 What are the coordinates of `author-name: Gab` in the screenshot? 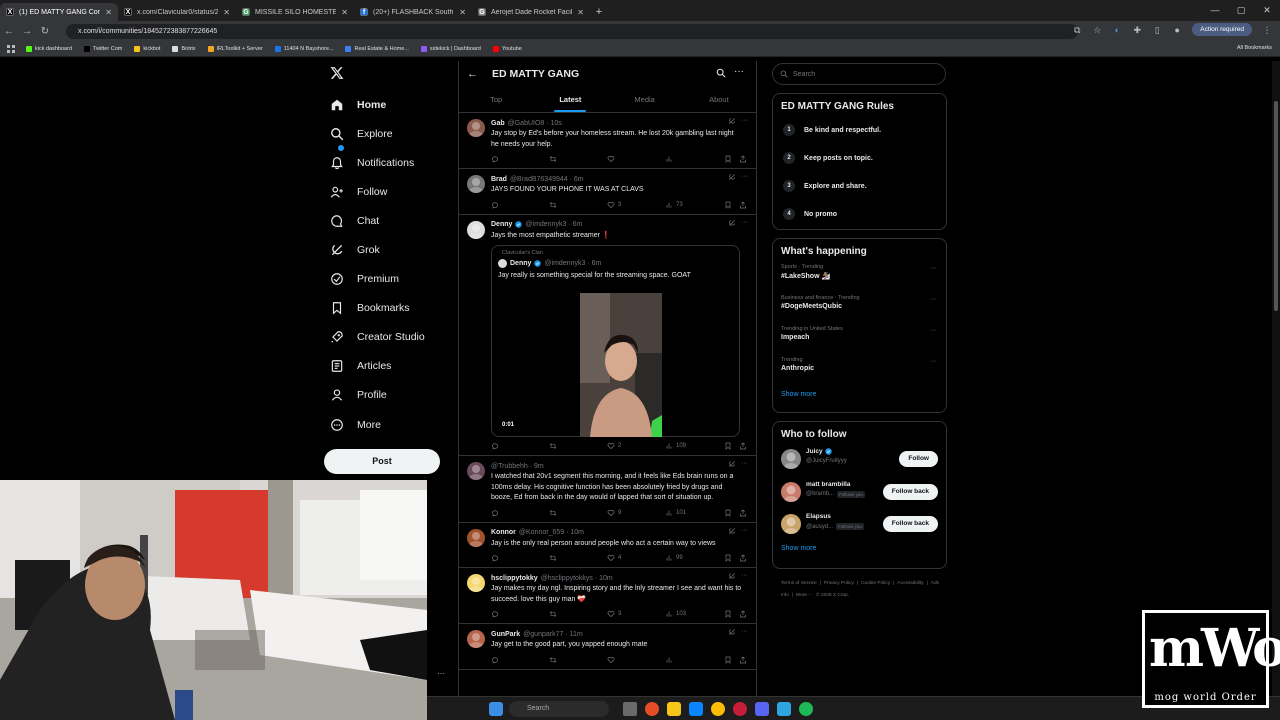 It's located at (498, 123).